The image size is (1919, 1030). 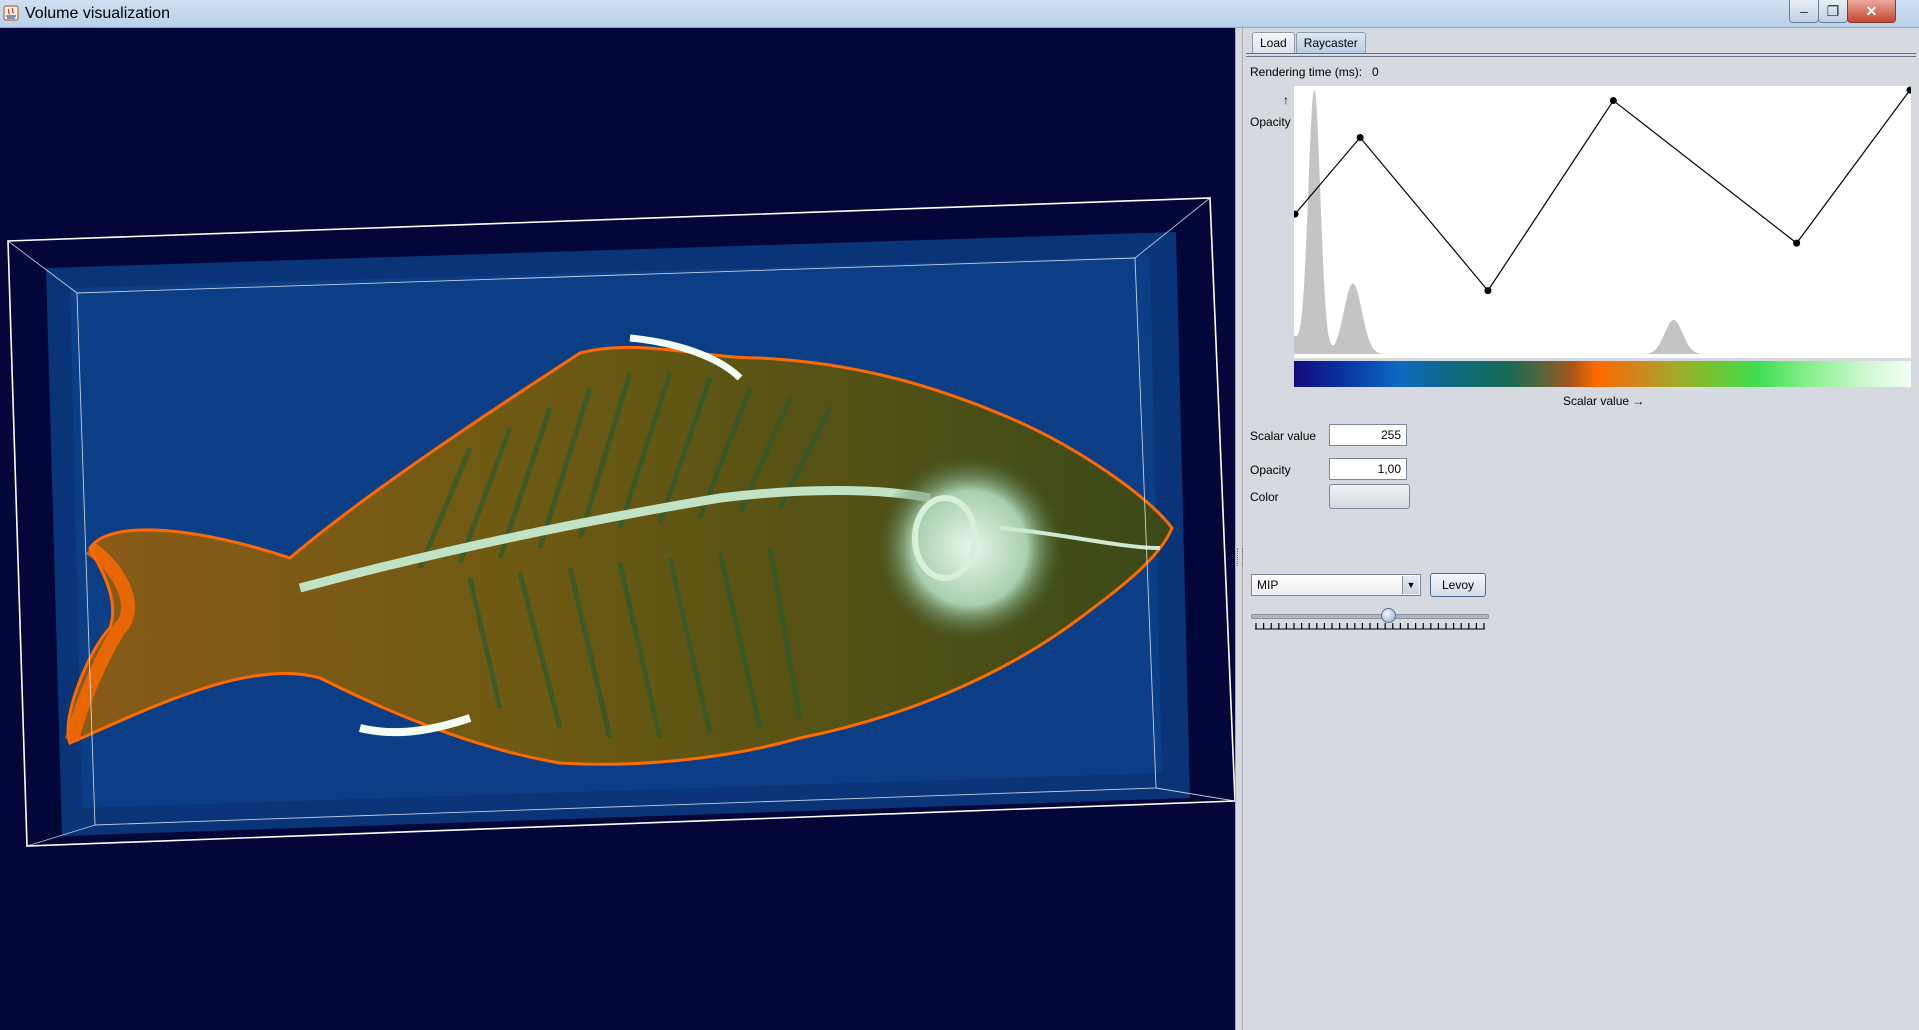 What do you see at coordinates (1239, 529) in the screenshot?
I see `split-pane-divider` at bounding box center [1239, 529].